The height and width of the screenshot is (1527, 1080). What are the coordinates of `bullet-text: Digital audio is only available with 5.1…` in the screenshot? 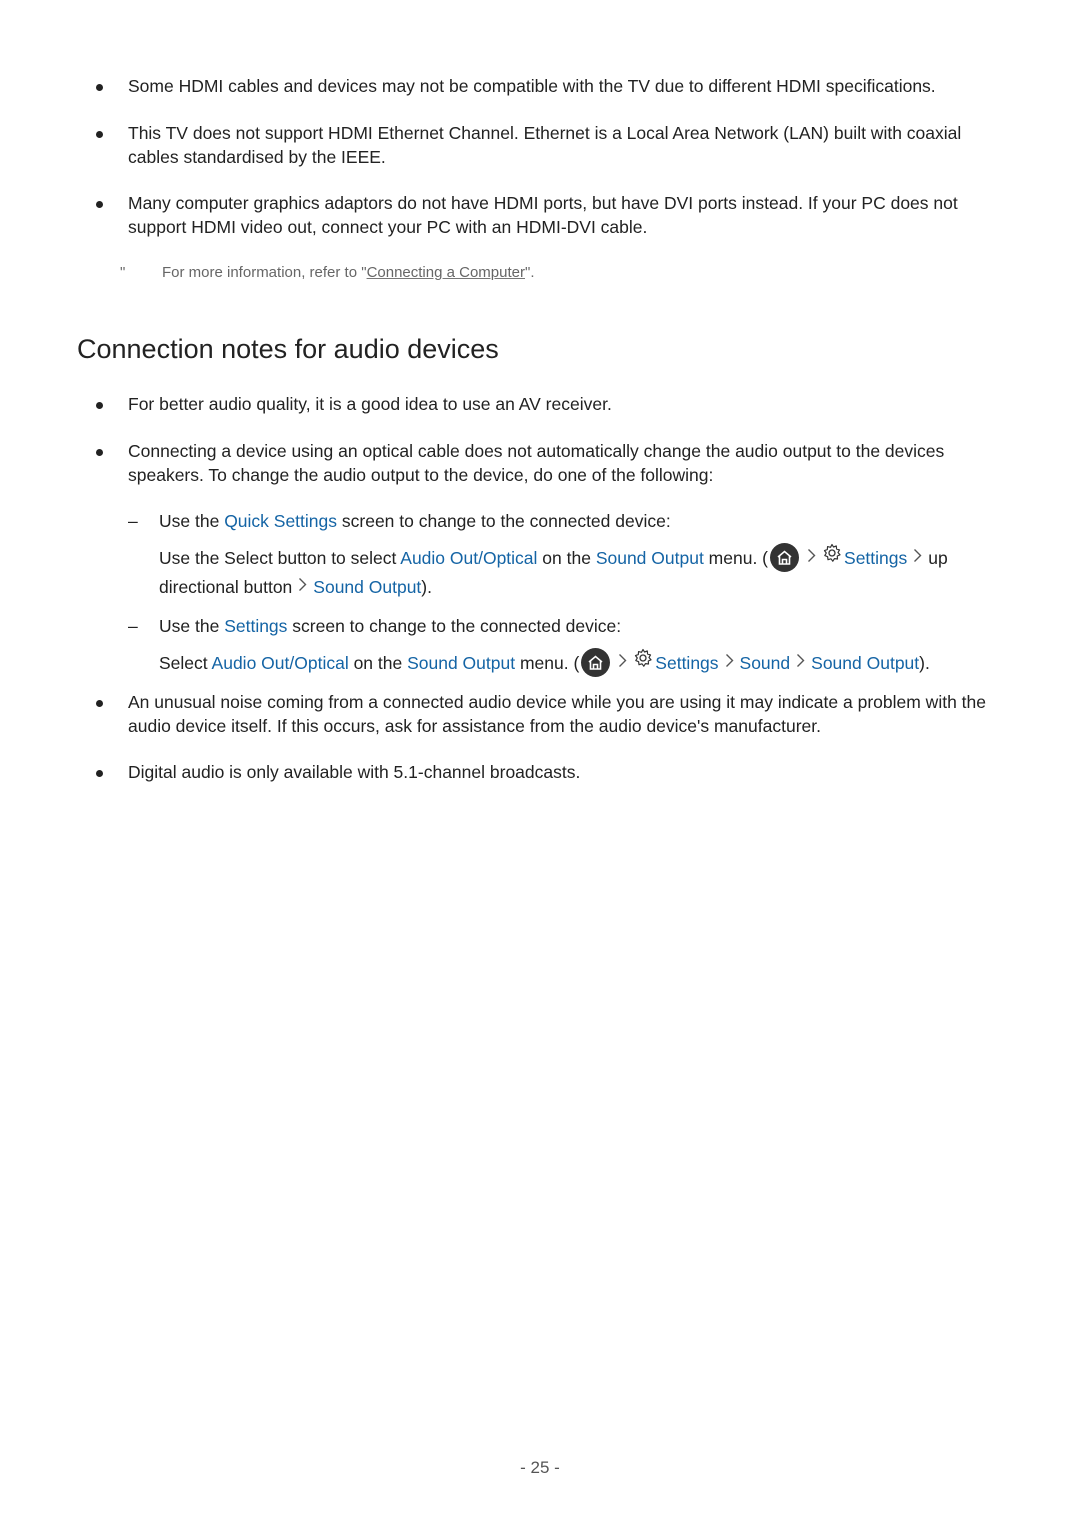 It's located at (354, 772).